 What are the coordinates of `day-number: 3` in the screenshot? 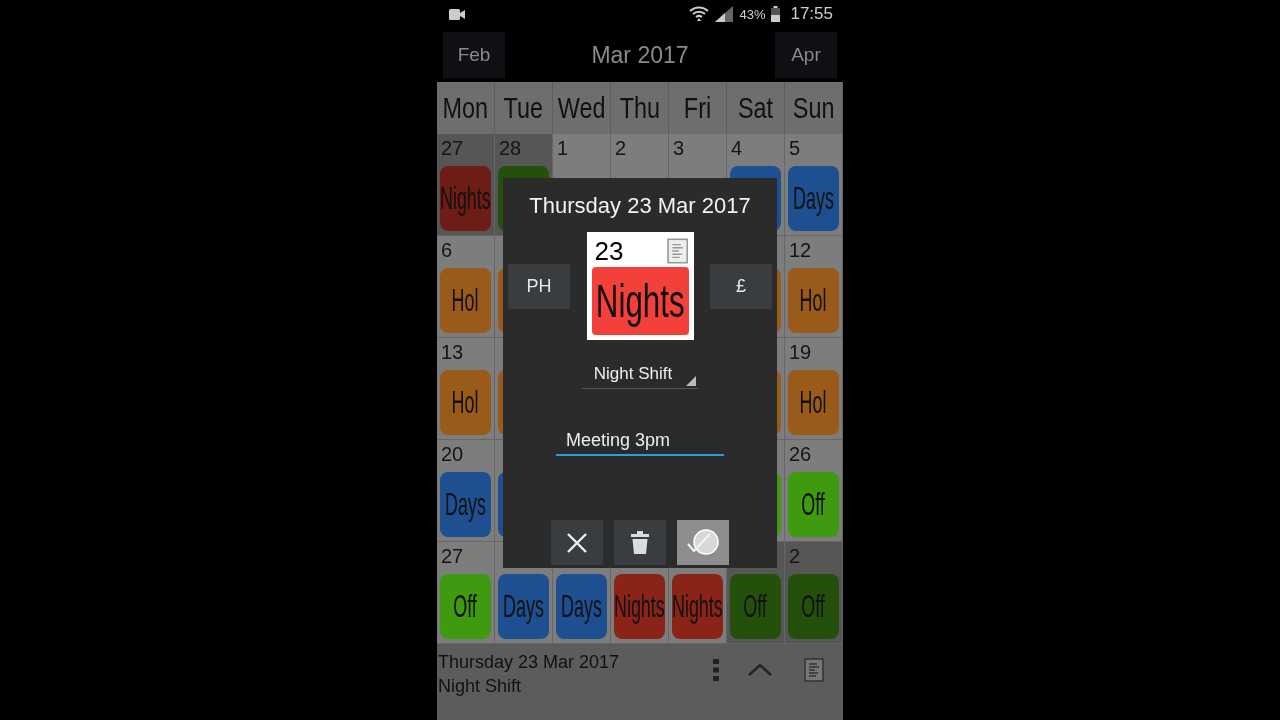 It's located at (679, 148).